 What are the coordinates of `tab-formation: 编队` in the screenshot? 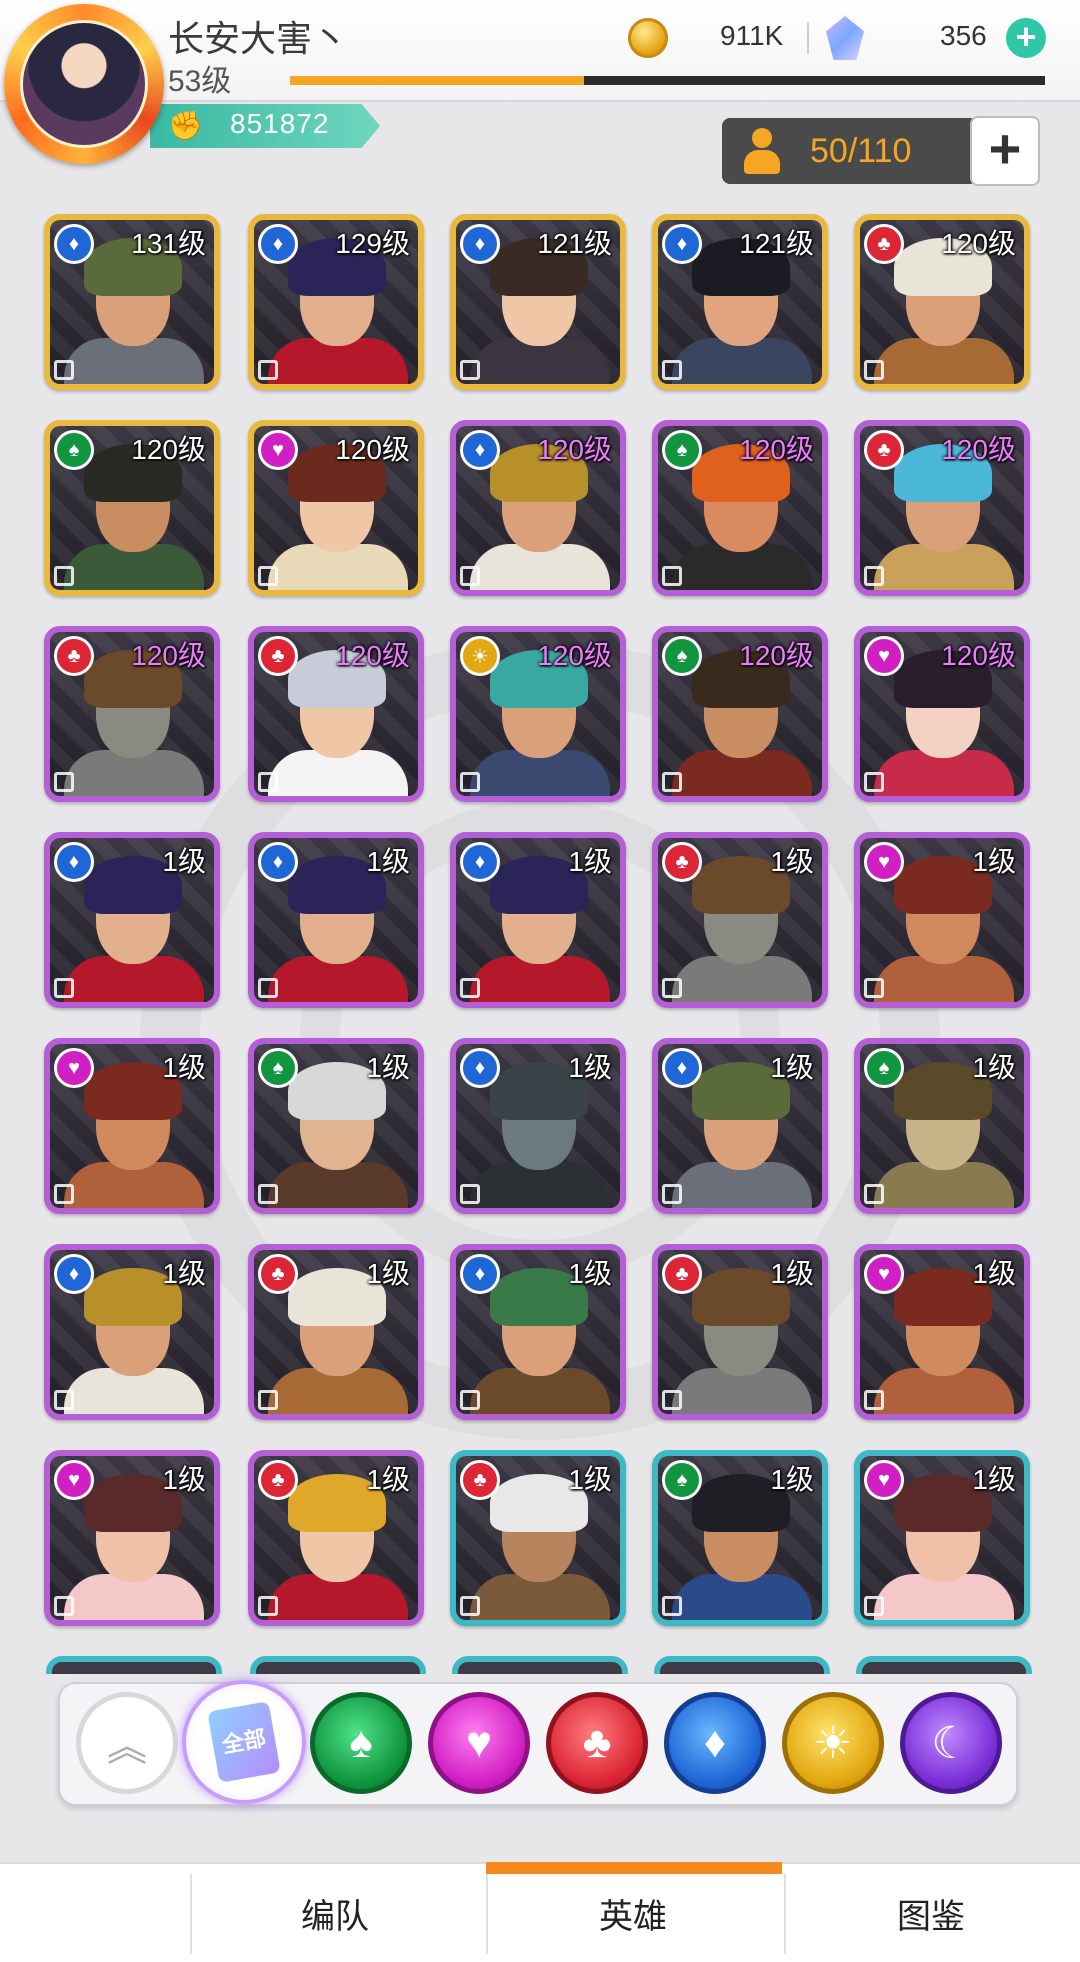 It's located at (335, 1913).